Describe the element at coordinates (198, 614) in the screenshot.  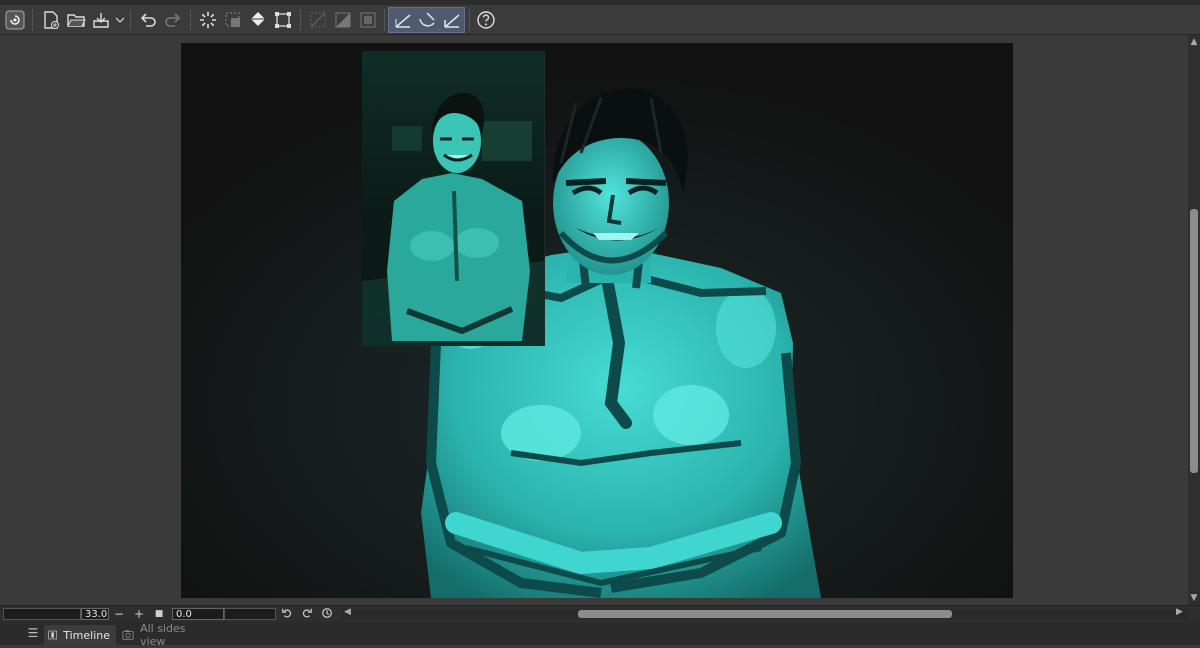
I see `rotation-value: 0.0` at that location.